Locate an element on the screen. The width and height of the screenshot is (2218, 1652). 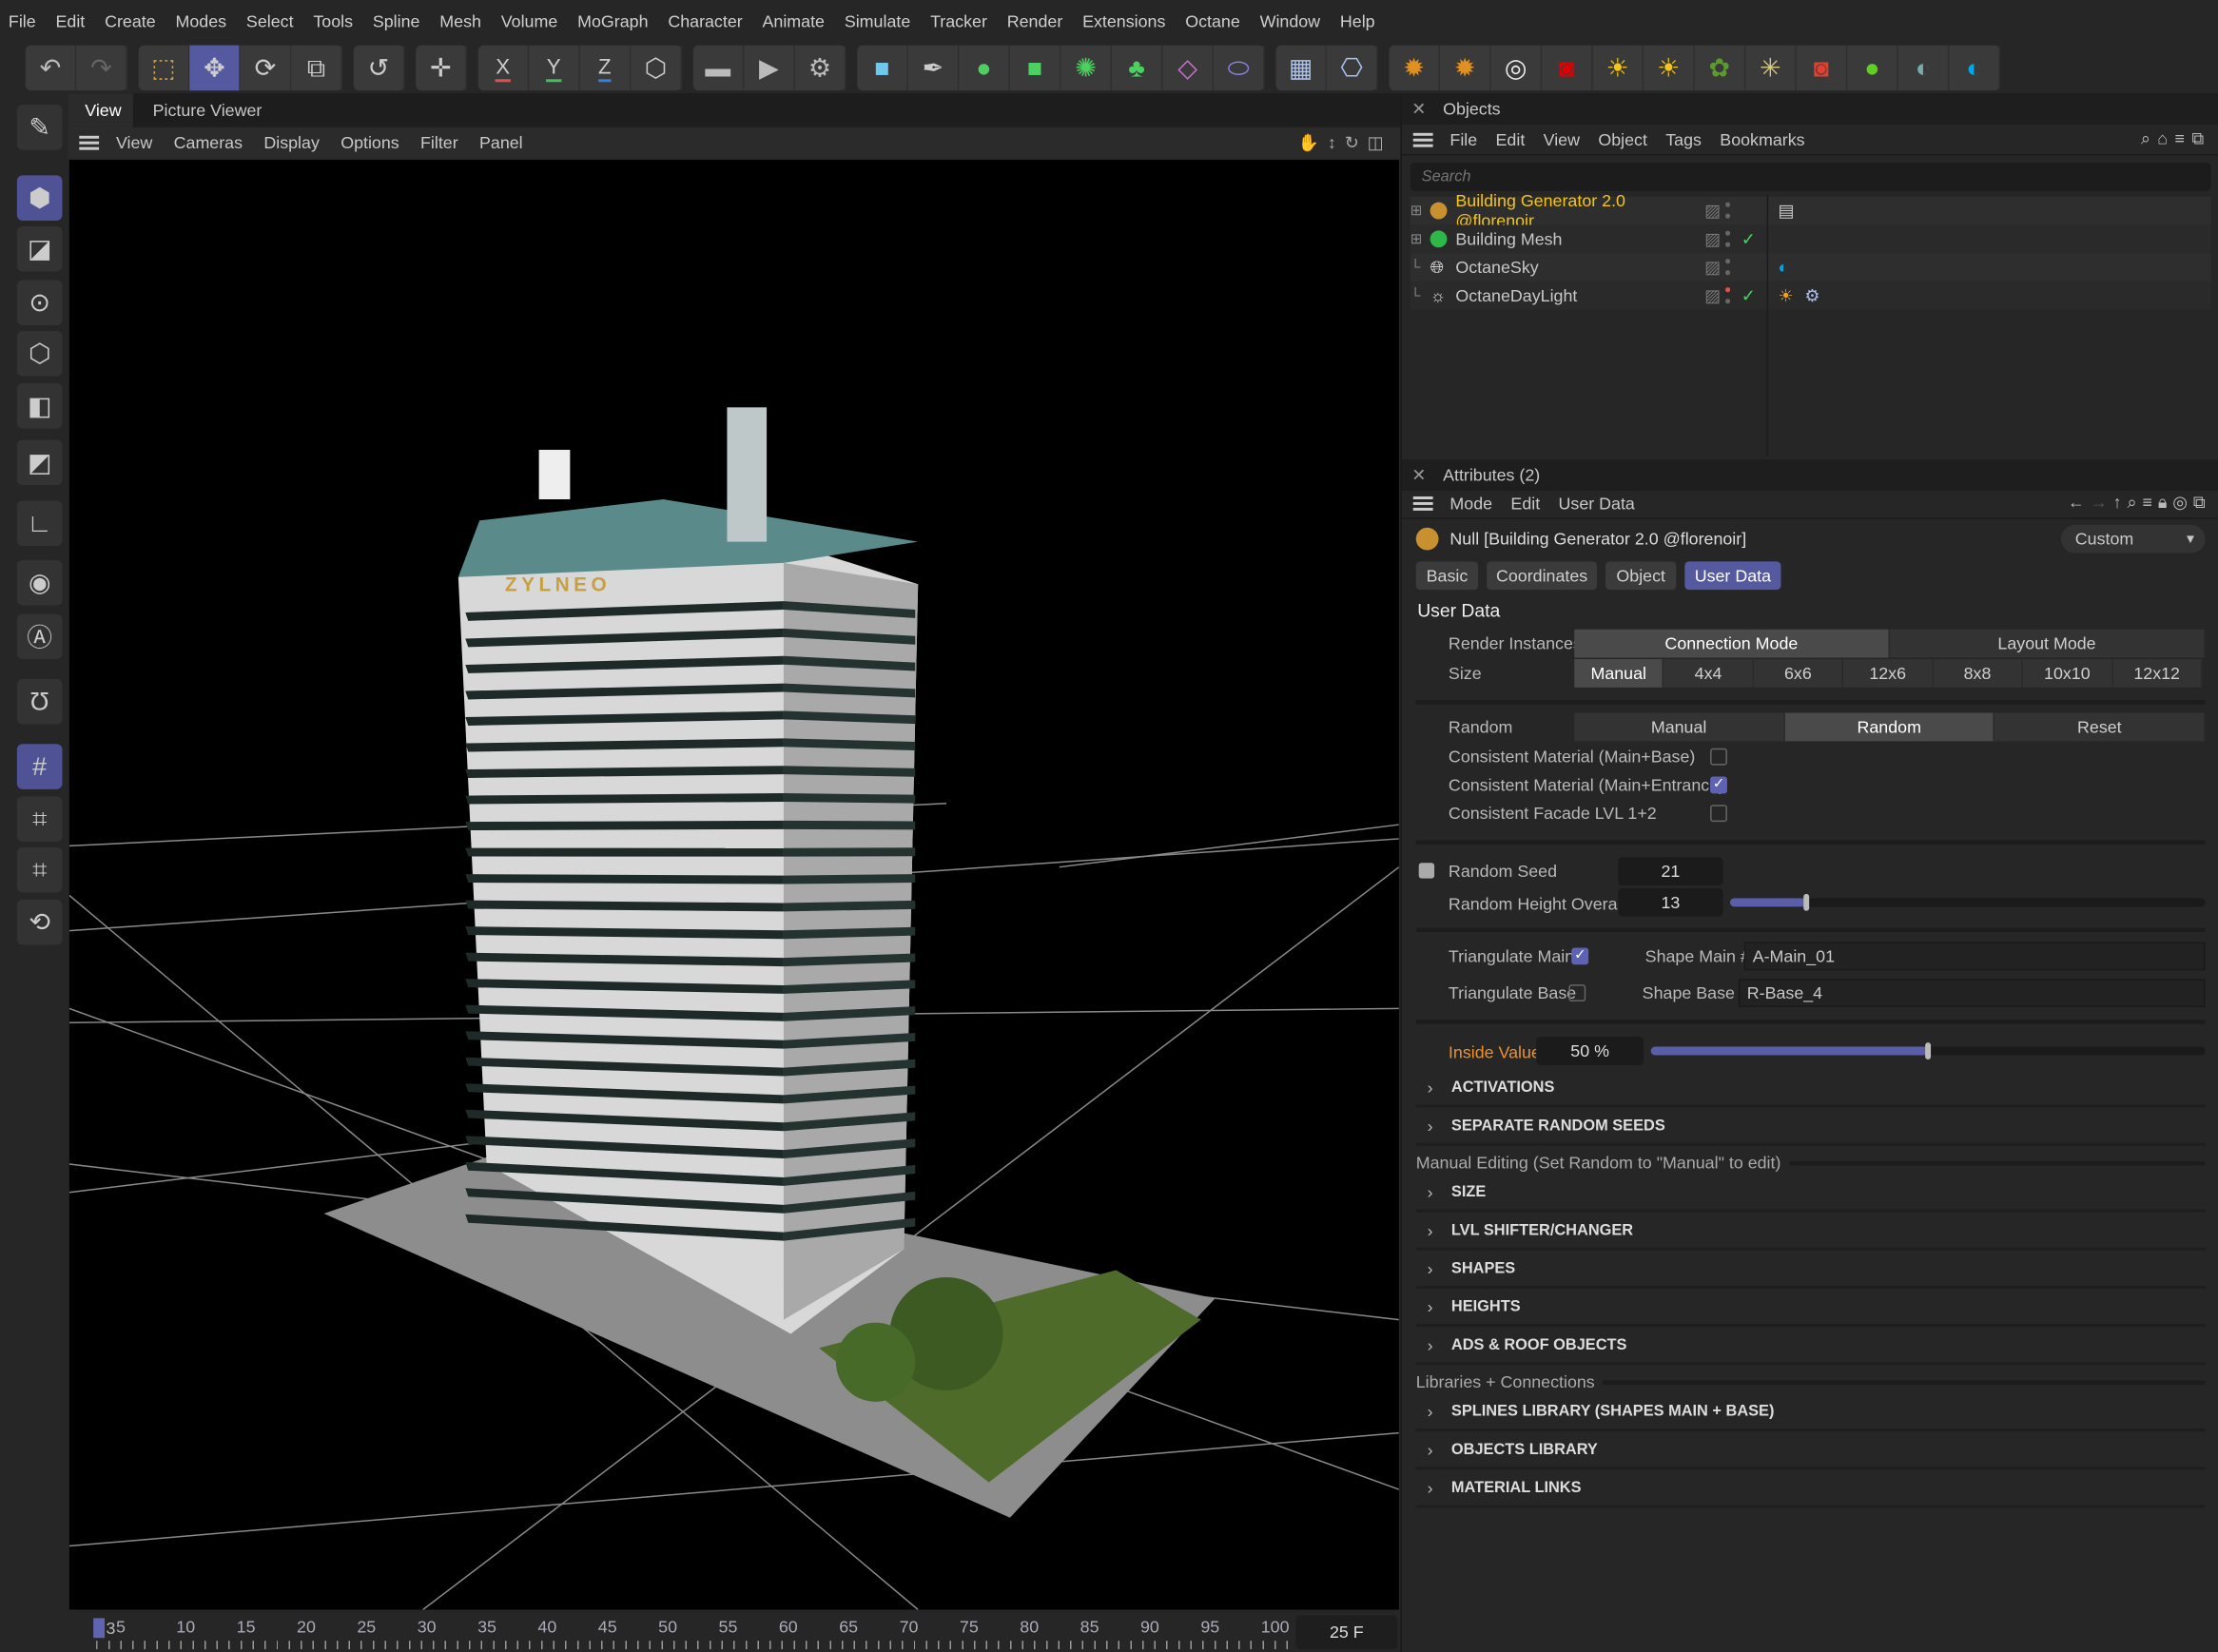
vp-menu-filter: Filter is located at coordinates (439, 143).